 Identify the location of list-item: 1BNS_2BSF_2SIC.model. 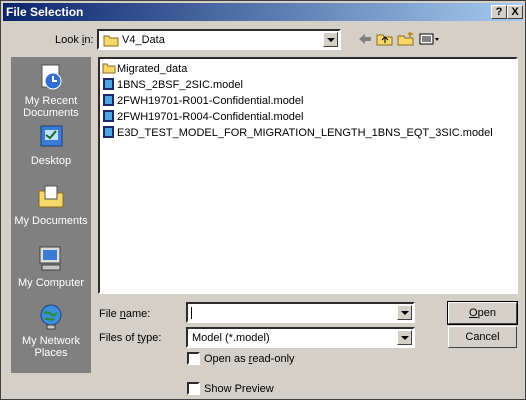
(172, 85).